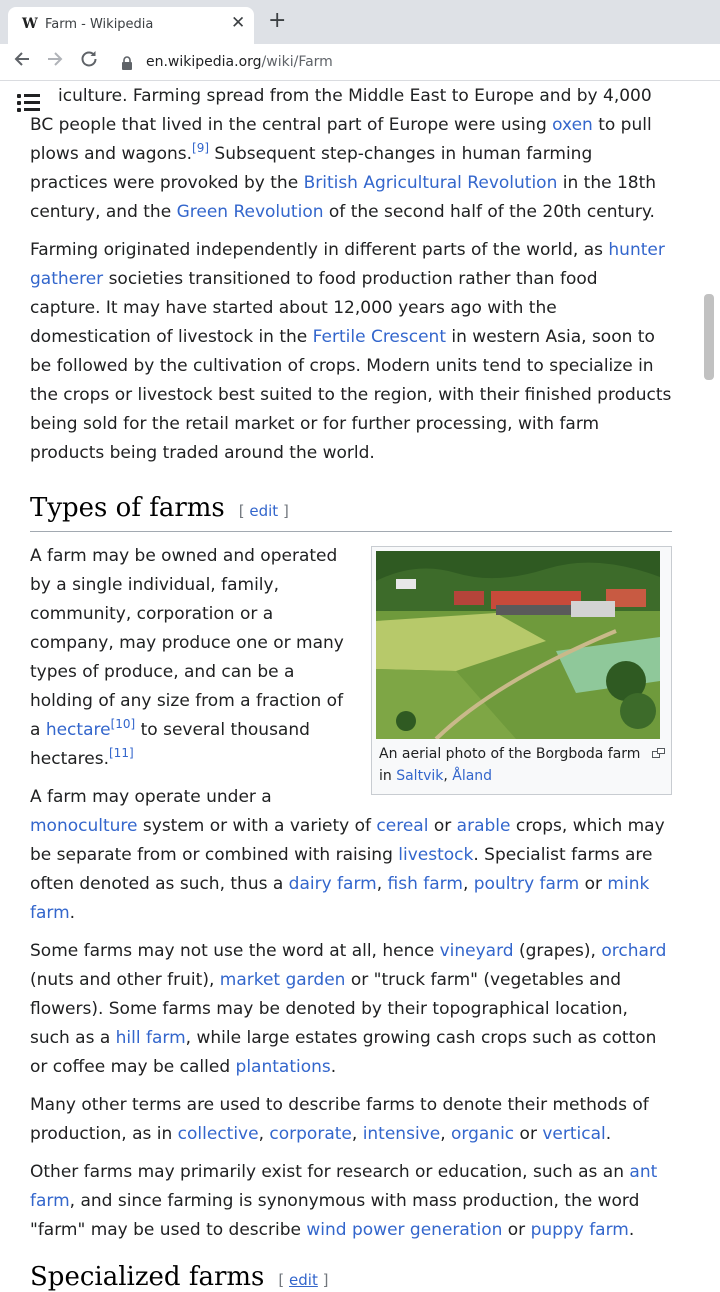  Describe the element at coordinates (482, 1134) in the screenshot. I see `link-organic: organic` at that location.